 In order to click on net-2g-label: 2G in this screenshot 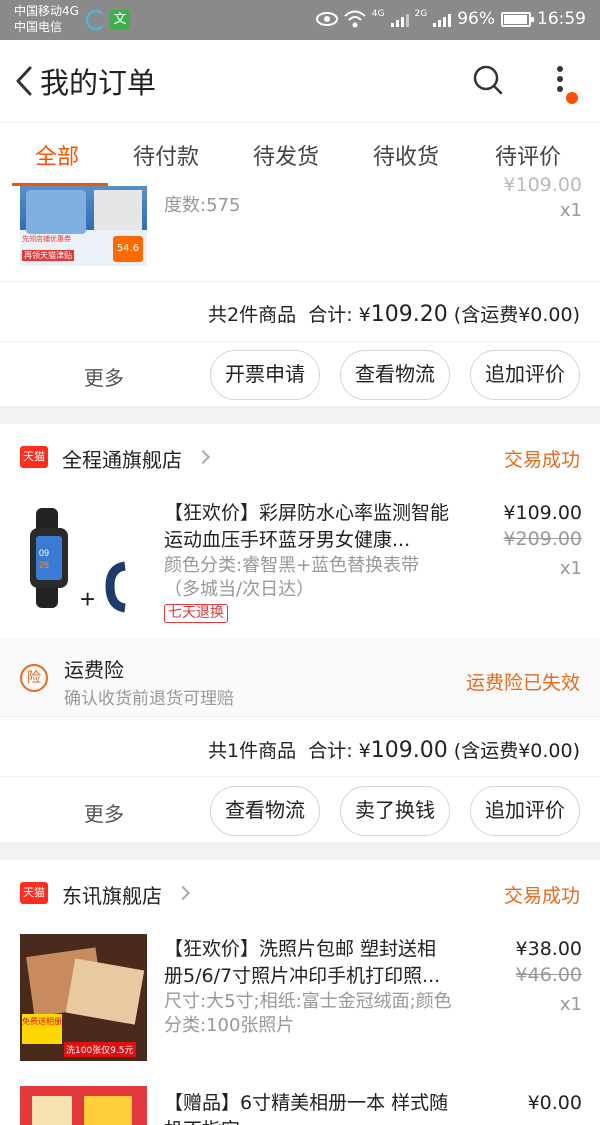, I will do `click(421, 14)`.